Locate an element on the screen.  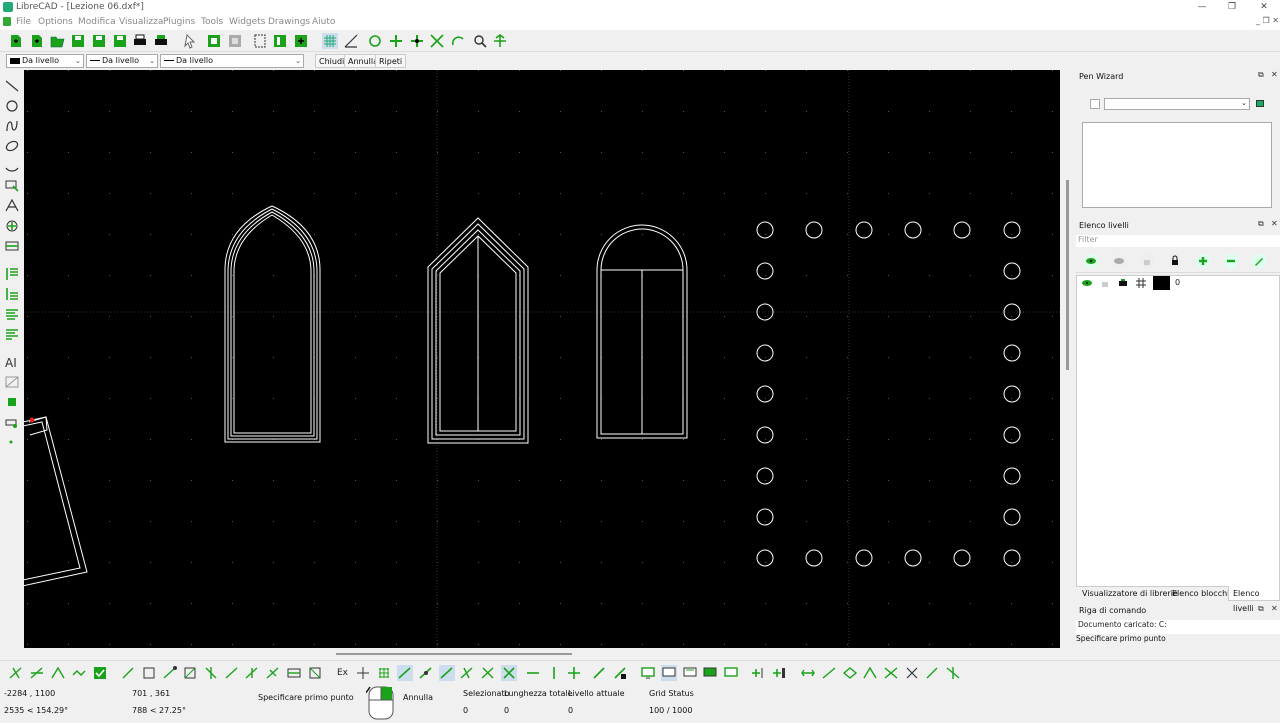
command-prompt: Specificare primo punto is located at coordinates (1178, 640).